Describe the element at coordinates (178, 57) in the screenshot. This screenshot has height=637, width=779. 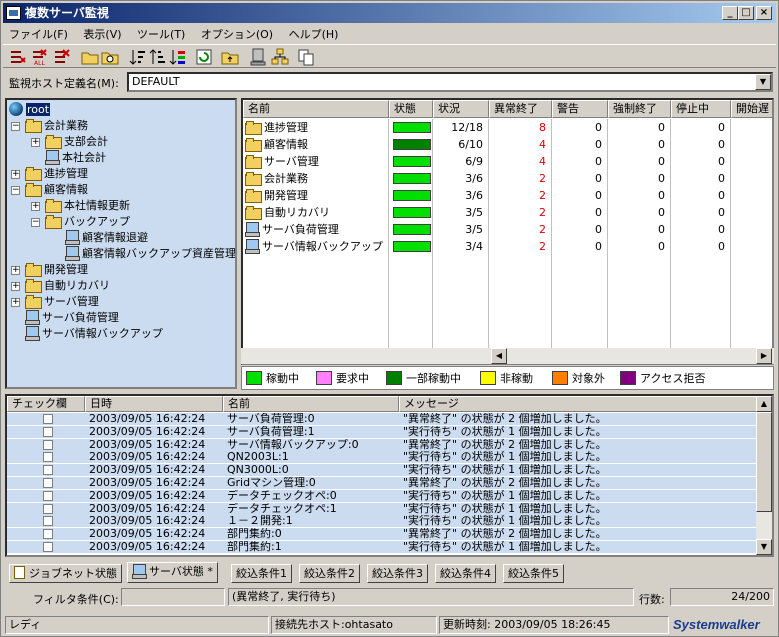
I see `sort-color-icon` at that location.